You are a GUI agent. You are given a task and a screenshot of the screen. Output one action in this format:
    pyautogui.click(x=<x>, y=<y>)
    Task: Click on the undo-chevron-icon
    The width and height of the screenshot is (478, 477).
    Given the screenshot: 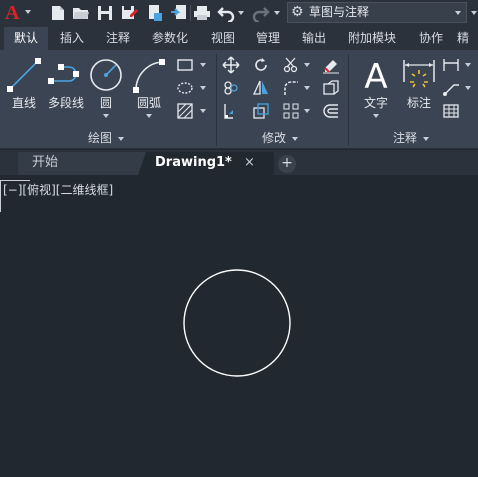 What is the action you would take?
    pyautogui.click(x=241, y=13)
    